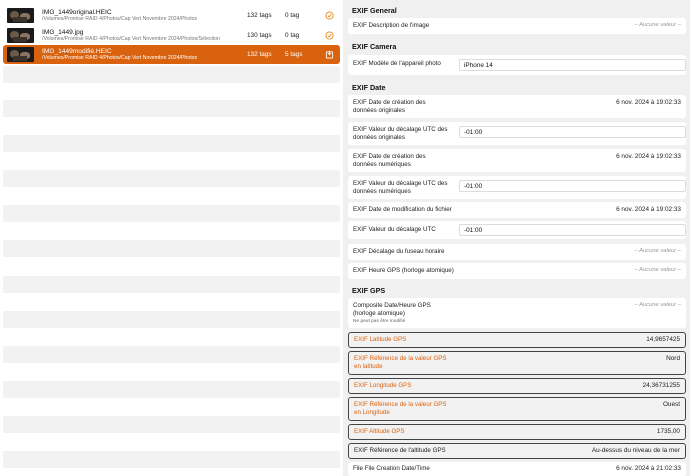 This screenshot has height=476, width=690. What do you see at coordinates (379, 321) in the screenshot?
I see `read-only-note: Ne peut pas être modifié` at bounding box center [379, 321].